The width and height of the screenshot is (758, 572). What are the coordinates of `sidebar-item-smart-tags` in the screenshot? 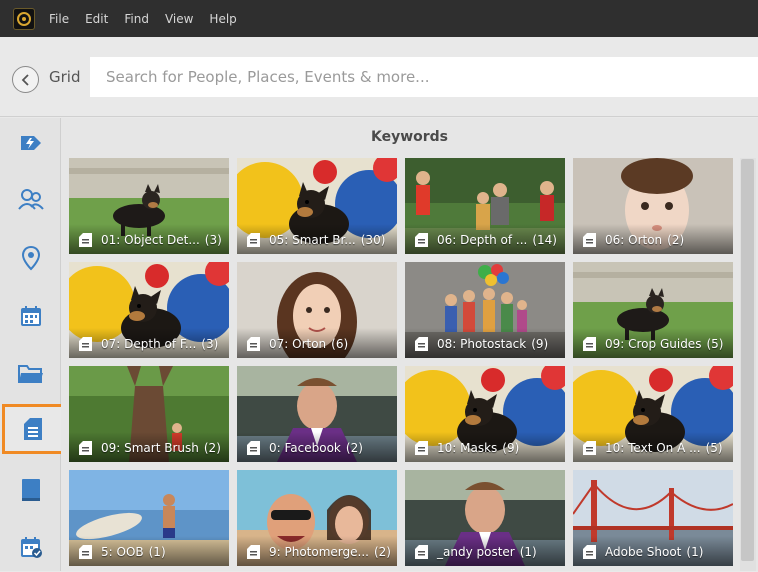 It's located at (30, 143).